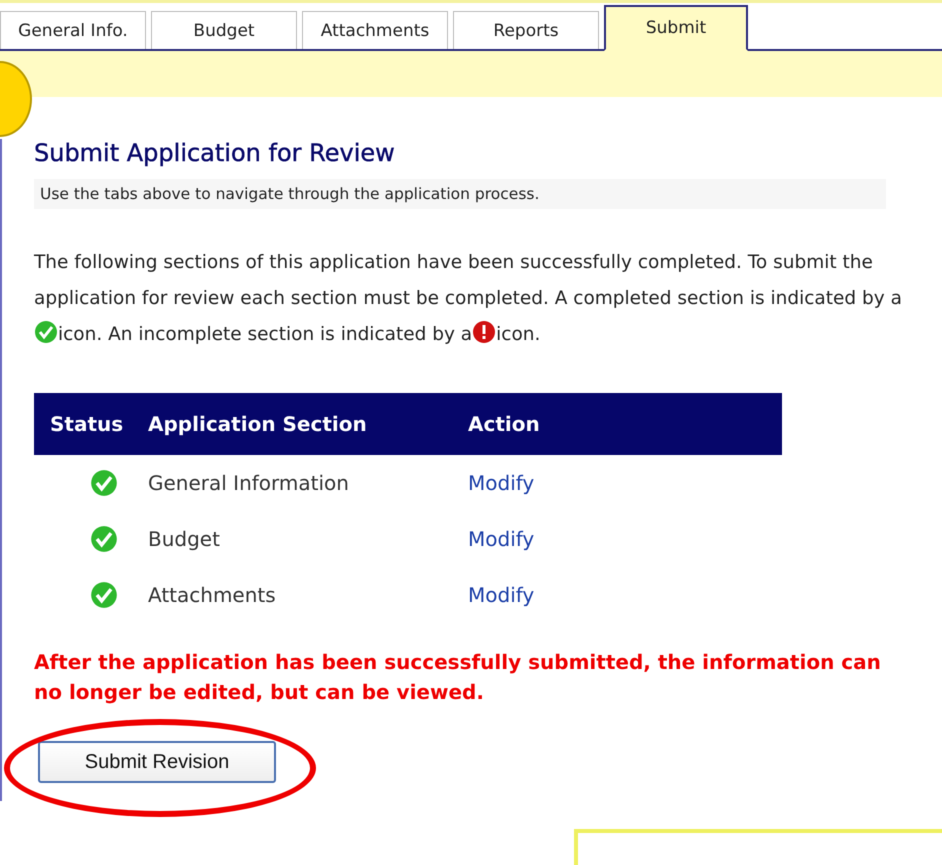  What do you see at coordinates (212, 595) in the screenshot?
I see `section-name: Attachments` at bounding box center [212, 595].